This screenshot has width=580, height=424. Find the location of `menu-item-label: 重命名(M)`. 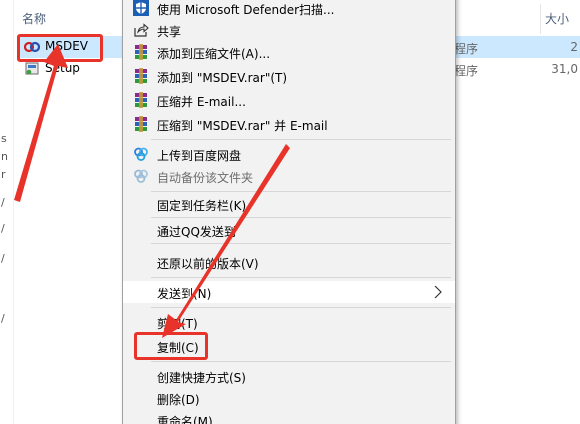

menu-item-label: 重命名(M) is located at coordinates (185, 419).